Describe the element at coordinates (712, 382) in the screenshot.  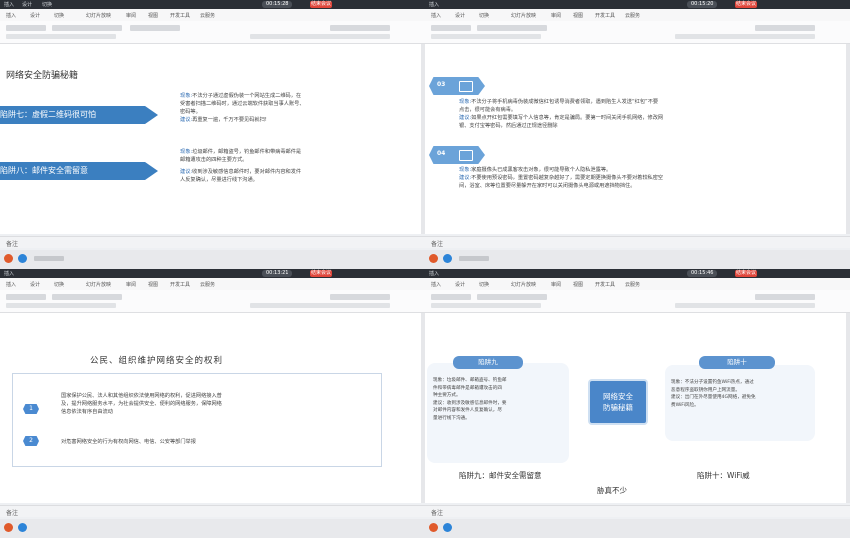
I see `text-line: 现象：不法分子设置钓鱼WiFi热点，通过` at that location.